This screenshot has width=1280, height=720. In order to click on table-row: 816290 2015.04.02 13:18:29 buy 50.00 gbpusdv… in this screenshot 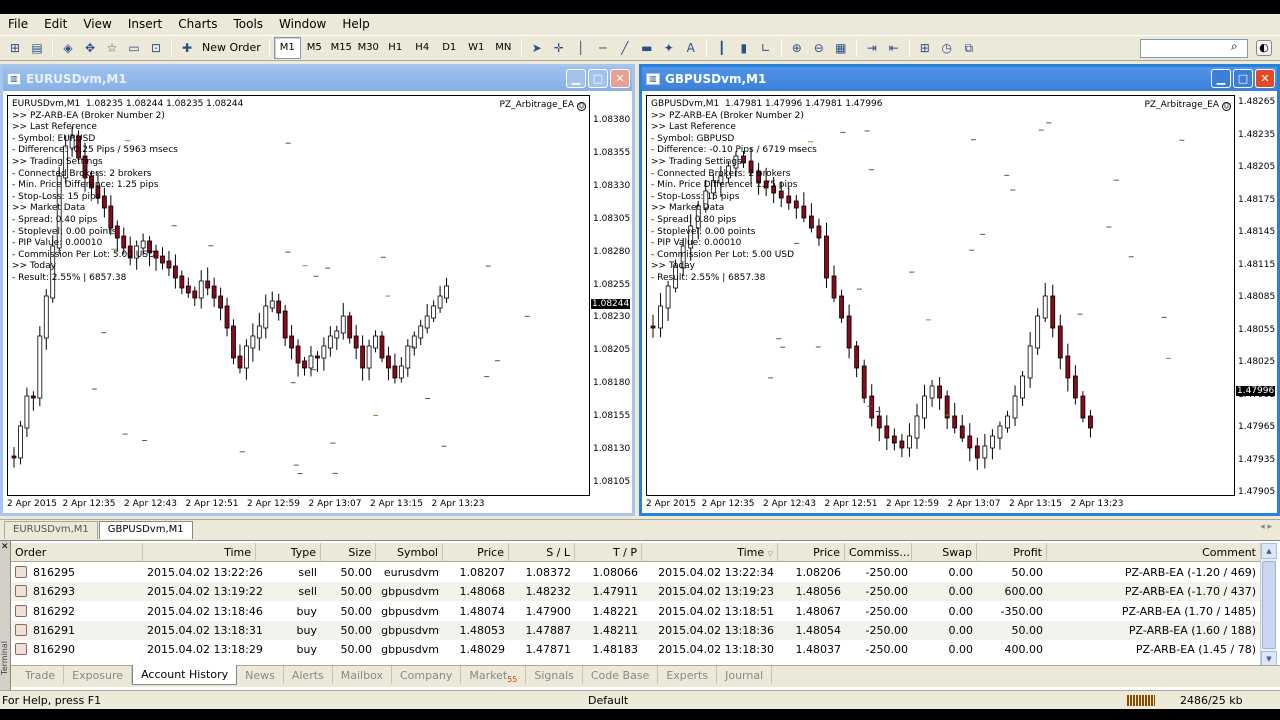, I will do `click(635, 649)`.